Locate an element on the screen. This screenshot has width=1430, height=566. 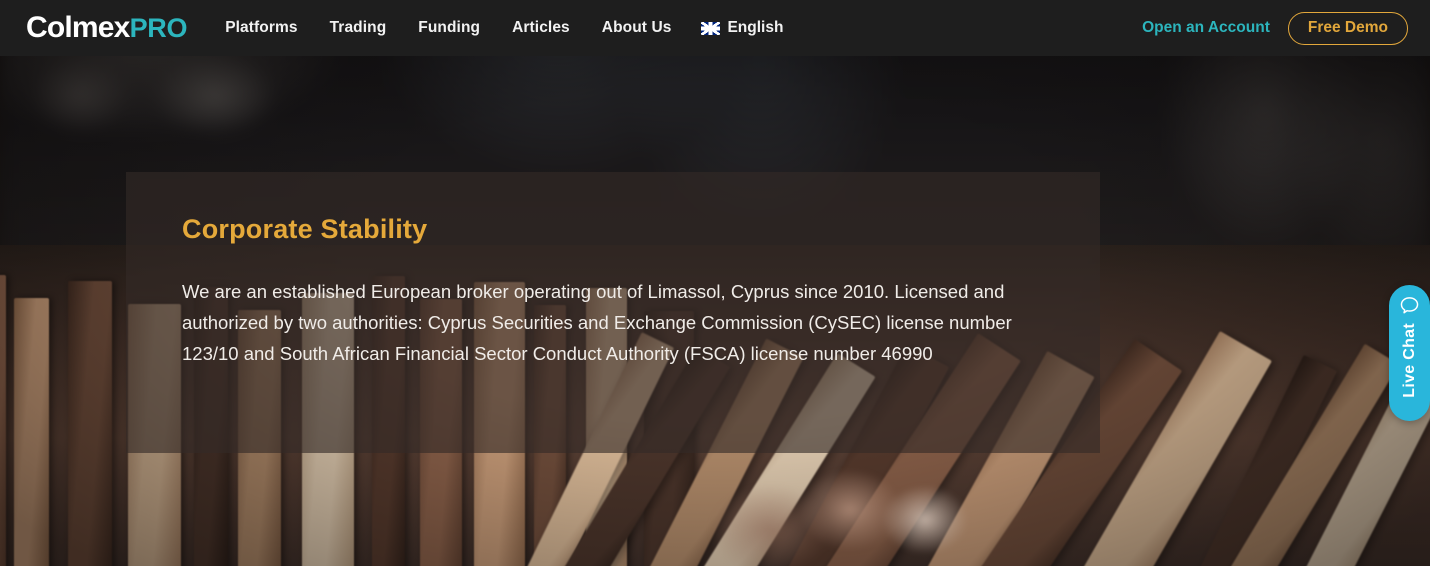
free-demo-button: Free Demo is located at coordinates (1347, 28).